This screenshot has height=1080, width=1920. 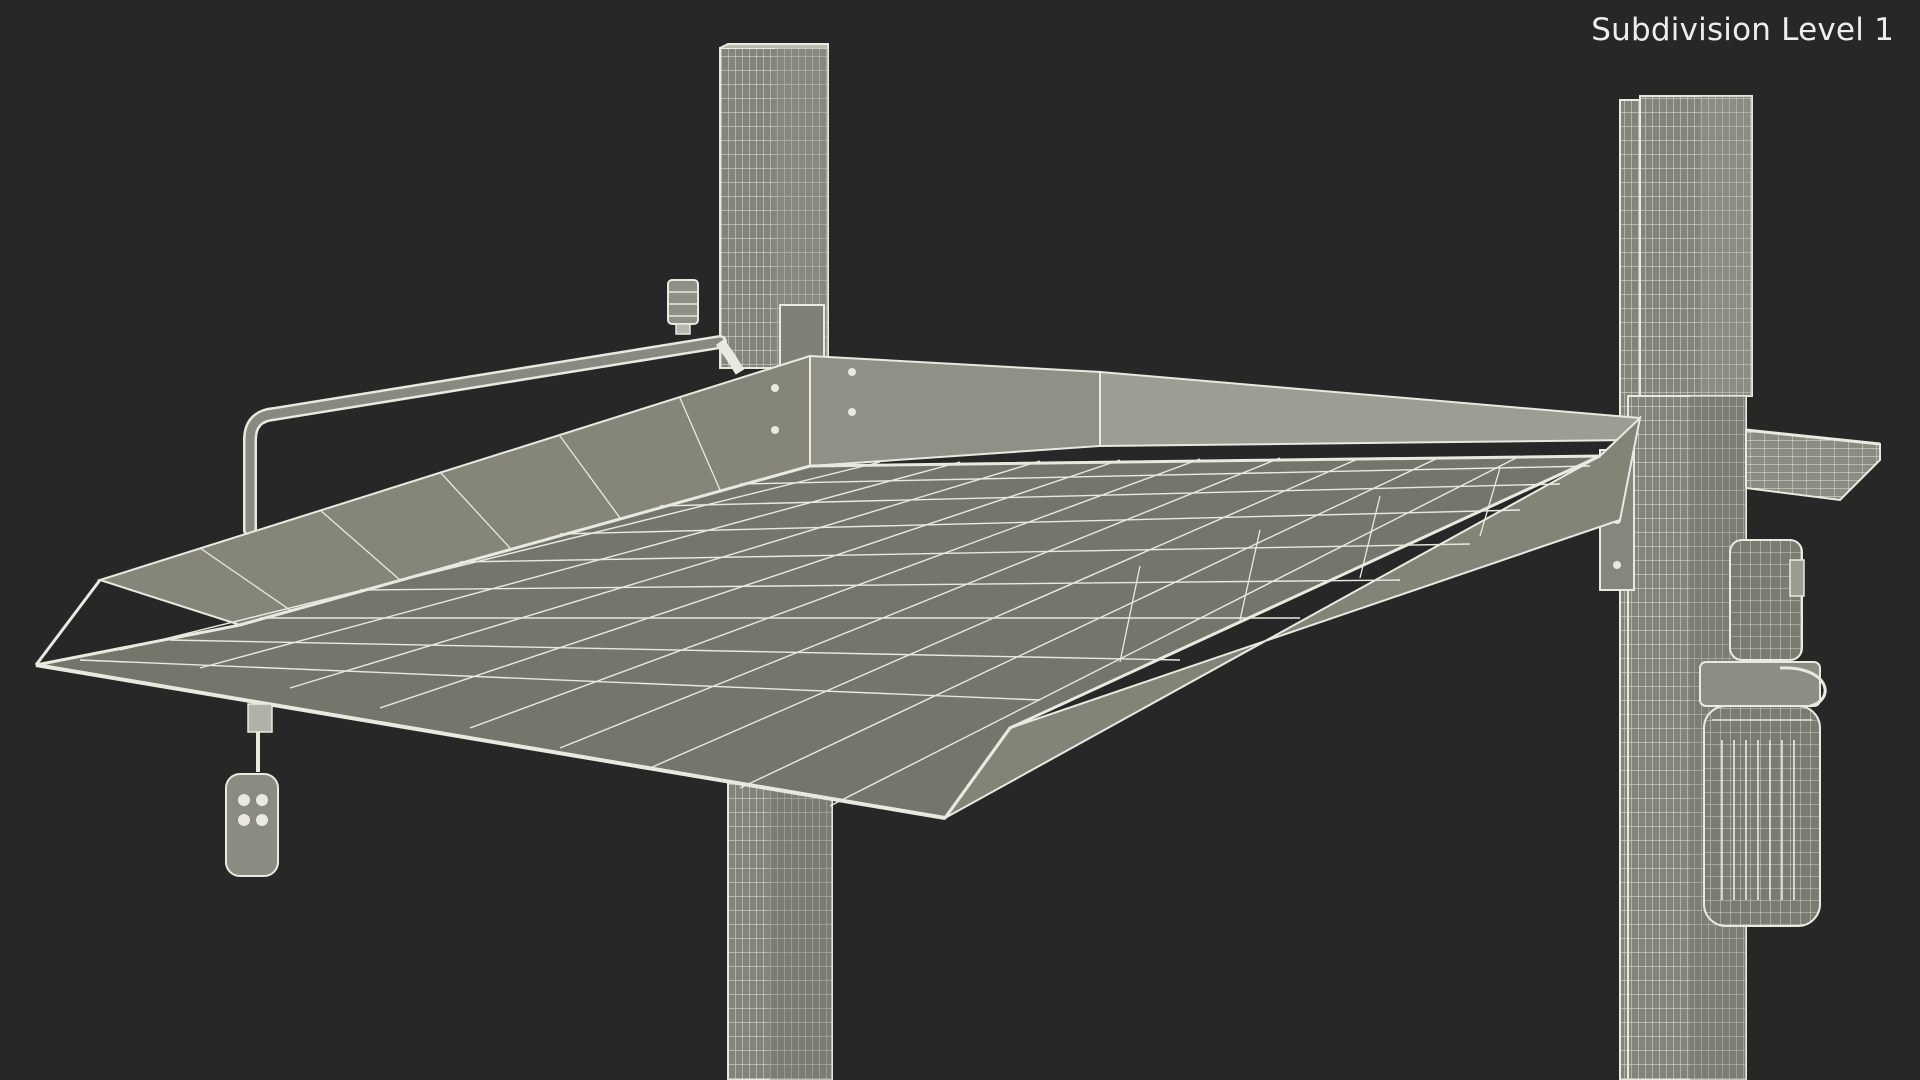 What do you see at coordinates (1742, 30) in the screenshot?
I see `subdivision-level-label: Subdivision Level 1` at bounding box center [1742, 30].